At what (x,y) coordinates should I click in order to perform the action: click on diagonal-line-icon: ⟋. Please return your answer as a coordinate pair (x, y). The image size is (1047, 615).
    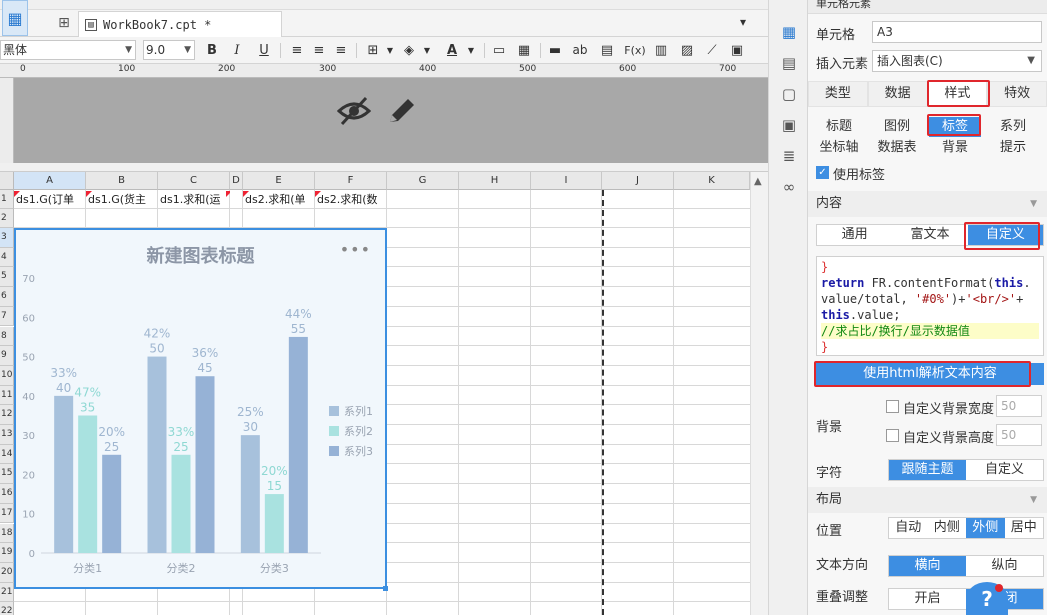
    Looking at the image, I should click on (712, 50).